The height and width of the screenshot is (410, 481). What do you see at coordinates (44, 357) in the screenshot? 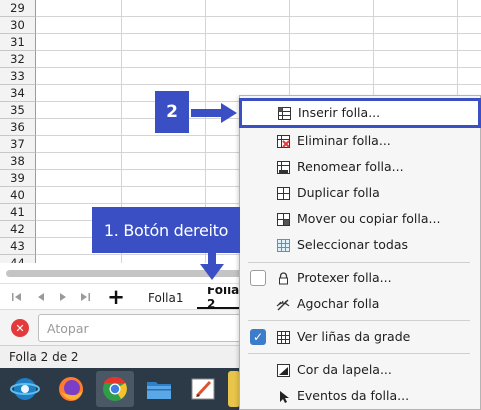
I see `sheet-position-status: Folla 2 de 2` at bounding box center [44, 357].